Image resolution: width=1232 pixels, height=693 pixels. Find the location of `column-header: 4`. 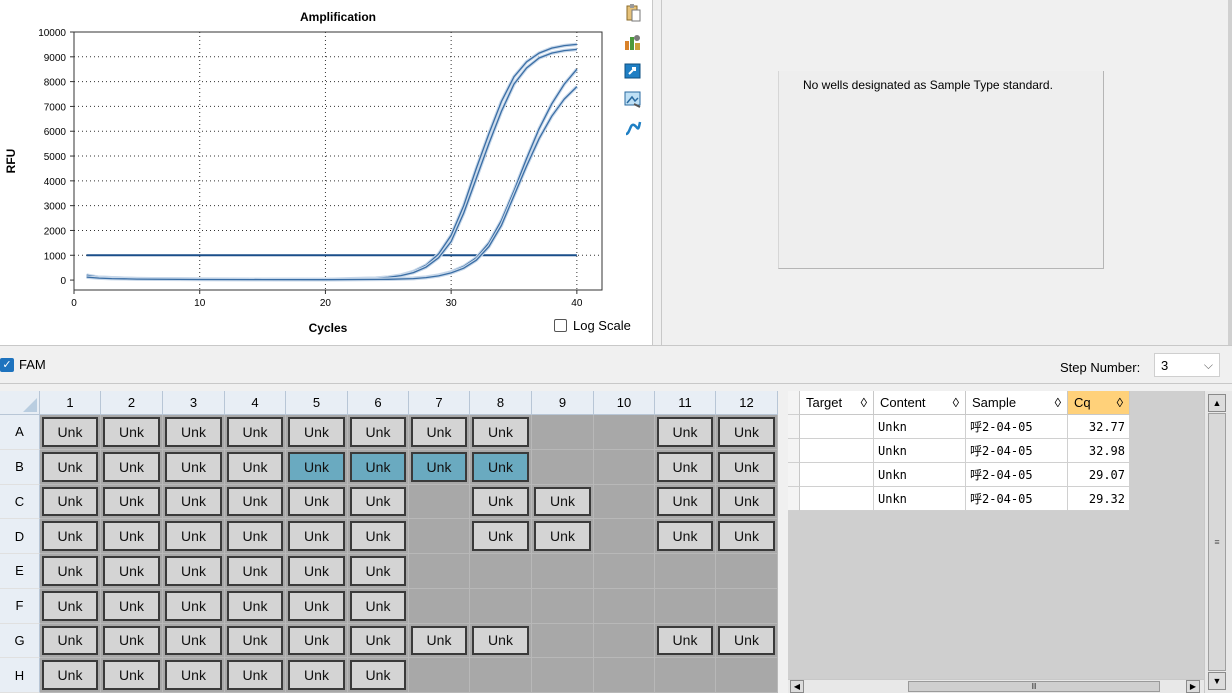

column-header: 4 is located at coordinates (255, 403).